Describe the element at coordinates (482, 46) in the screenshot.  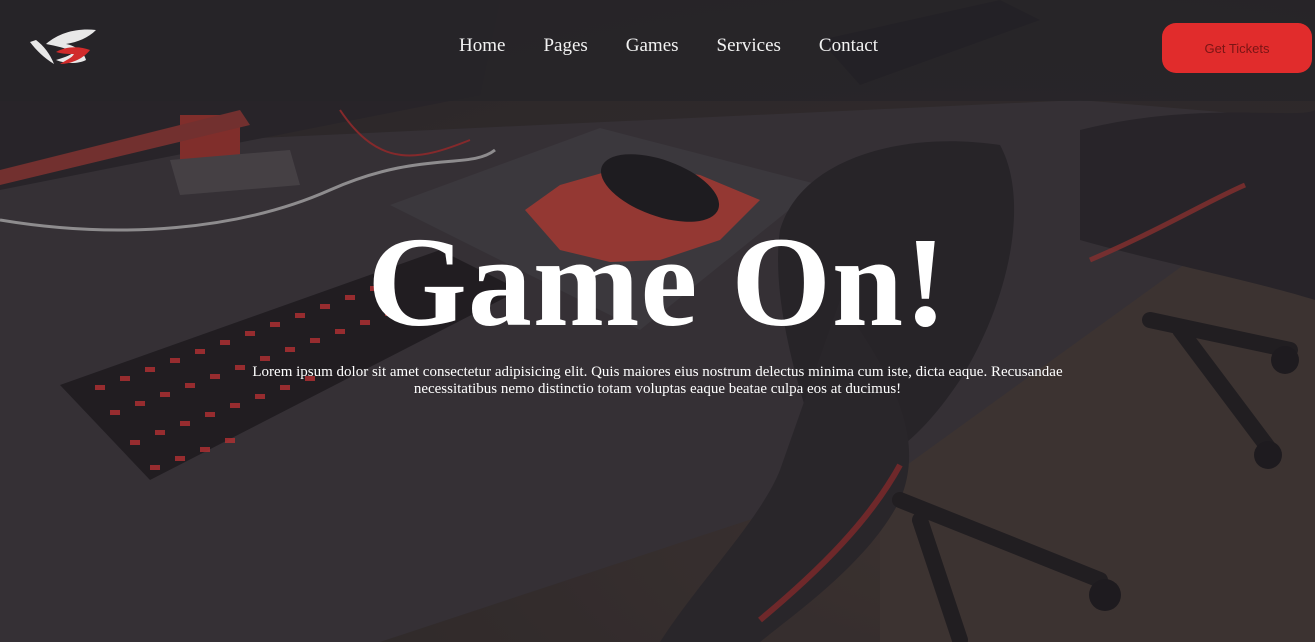
I see `nav-link-home: Home` at that location.